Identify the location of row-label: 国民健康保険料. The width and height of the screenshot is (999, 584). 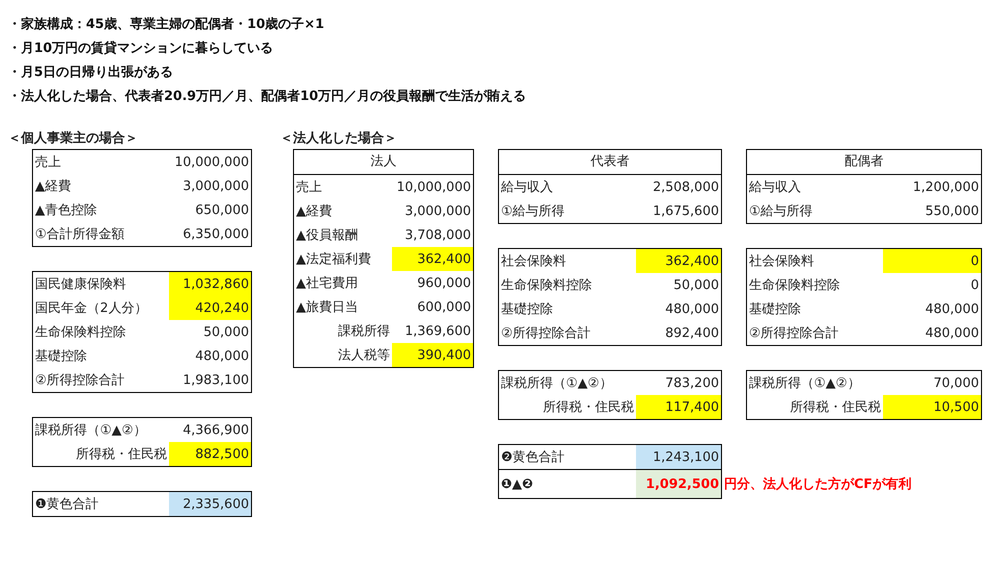
(80, 285).